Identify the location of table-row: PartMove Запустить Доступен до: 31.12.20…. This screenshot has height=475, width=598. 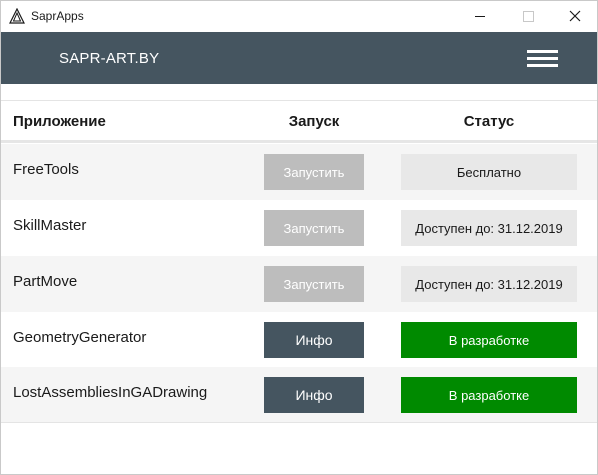
(299, 284).